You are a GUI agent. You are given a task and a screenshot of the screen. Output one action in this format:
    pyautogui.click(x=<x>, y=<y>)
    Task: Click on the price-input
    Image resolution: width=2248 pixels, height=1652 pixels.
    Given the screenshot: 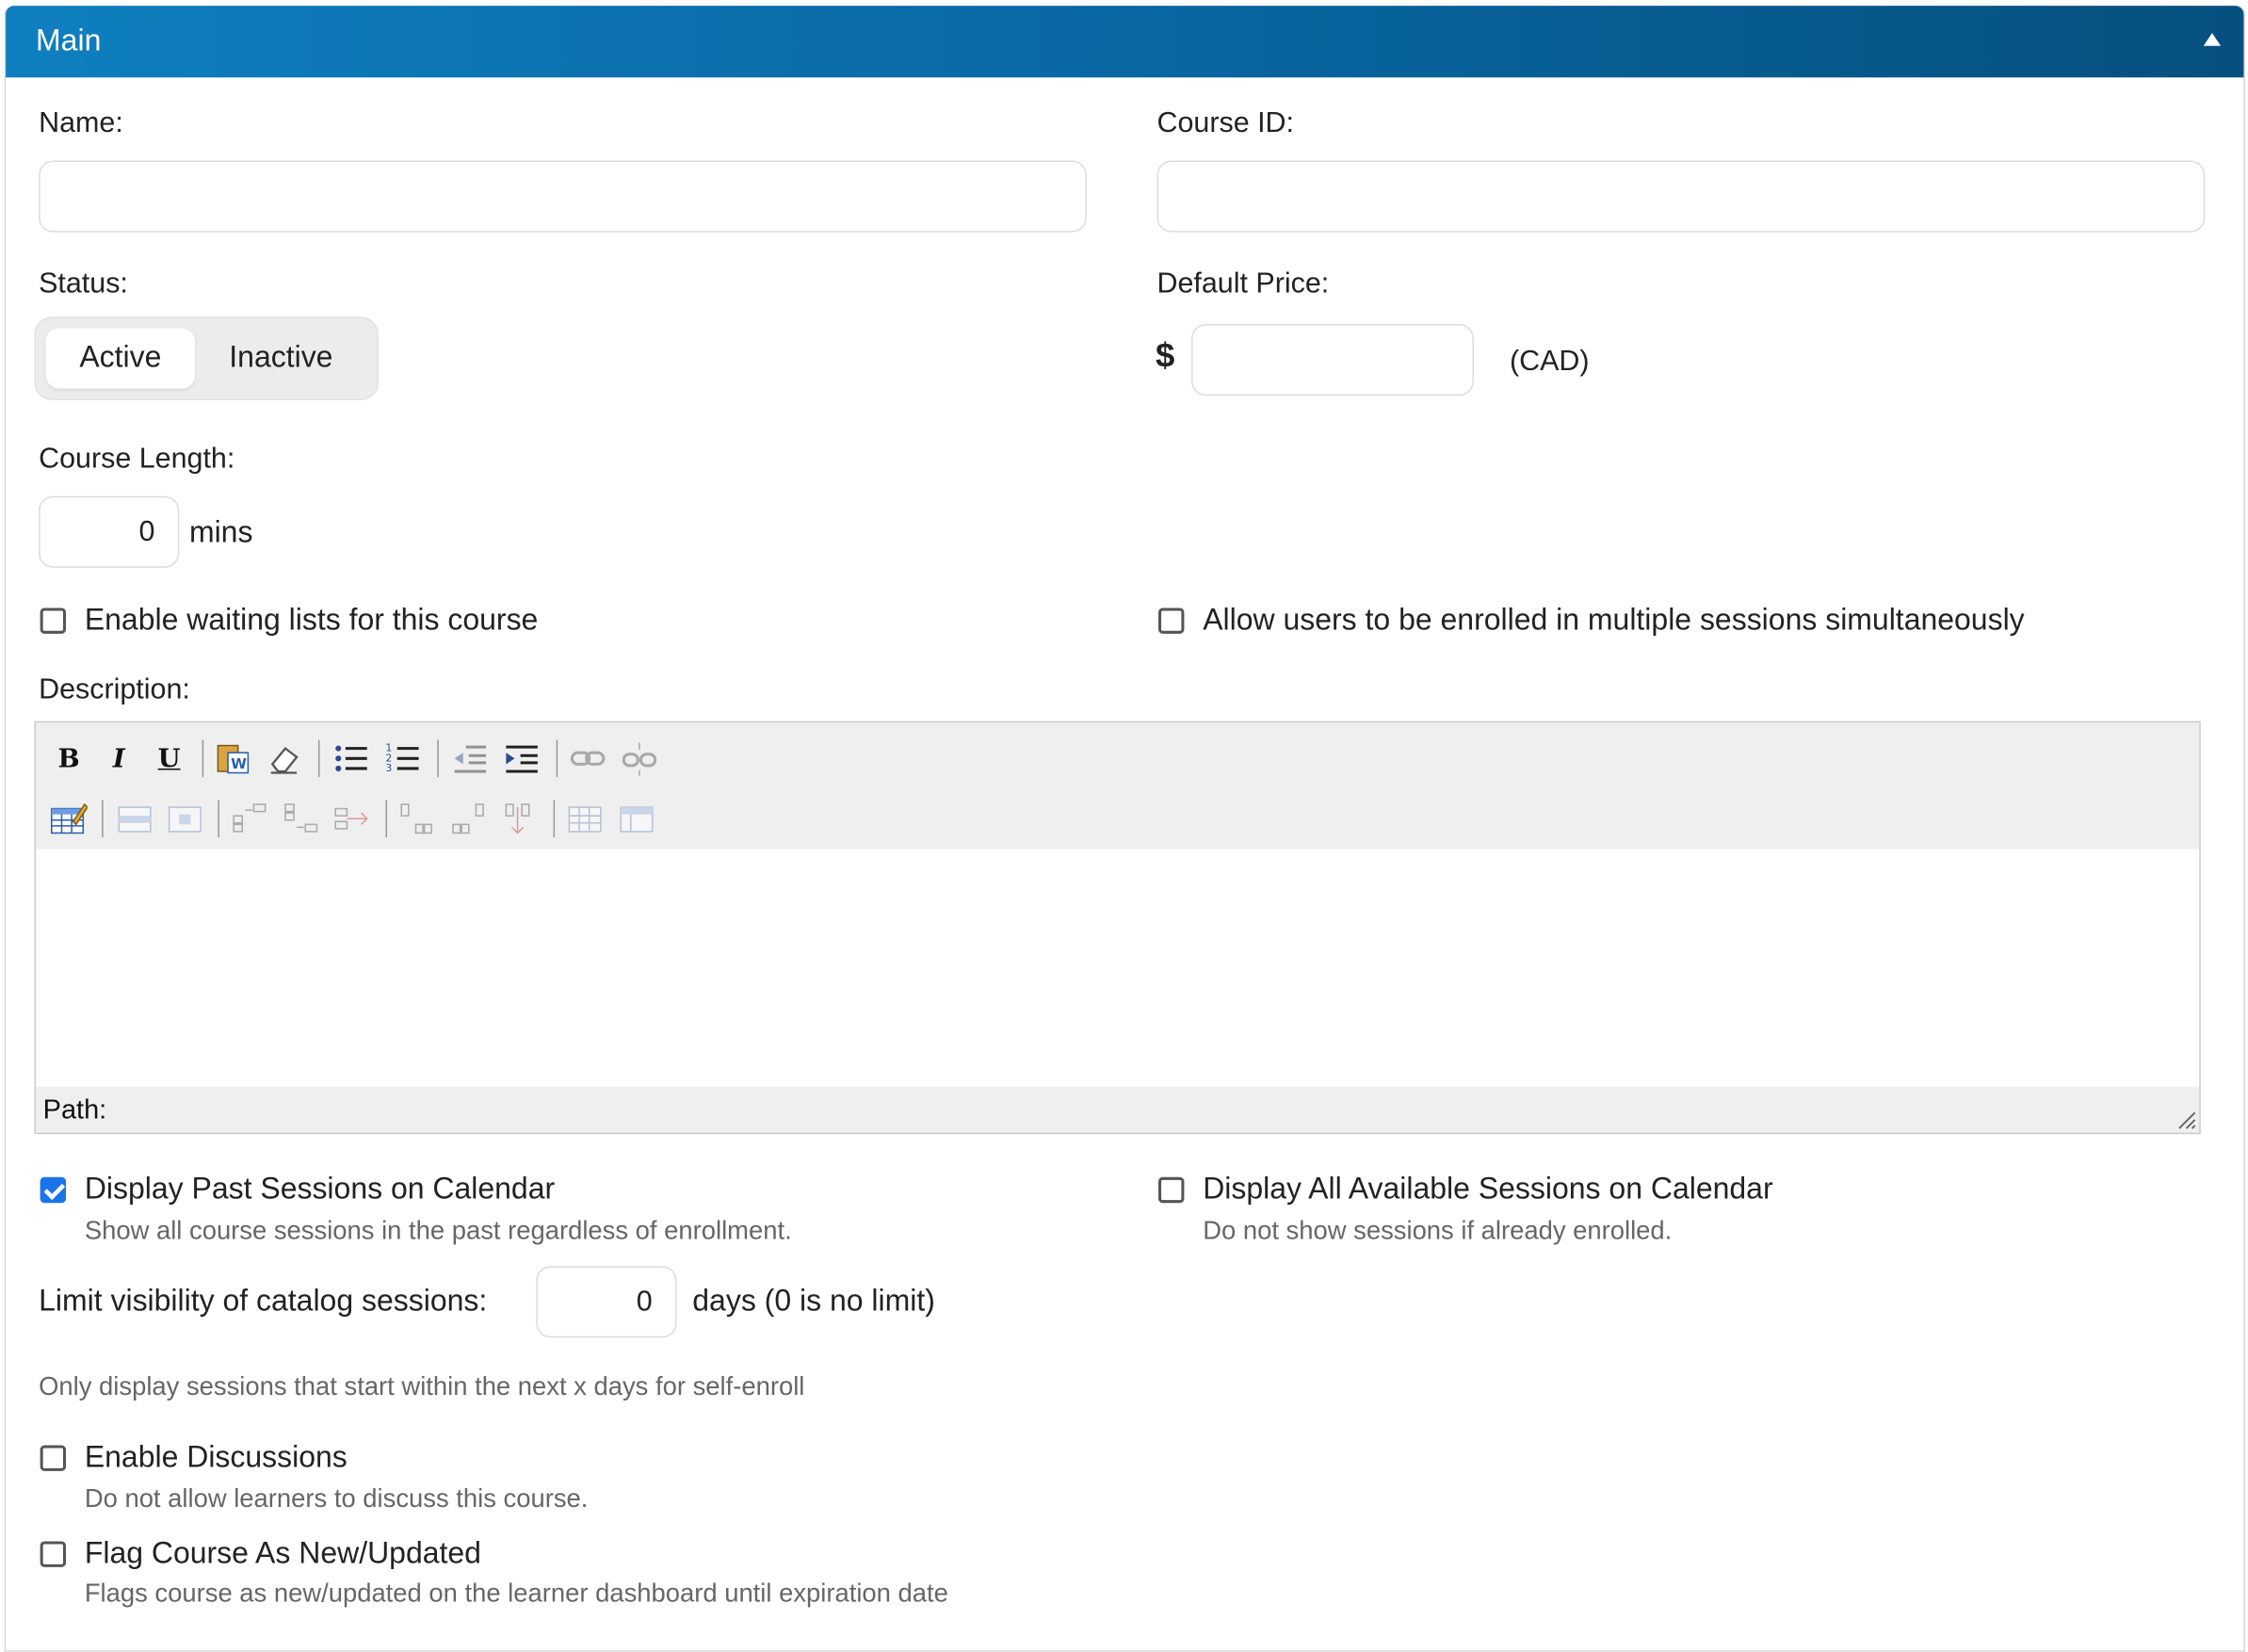 What is the action you would take?
    pyautogui.click(x=1332, y=360)
    